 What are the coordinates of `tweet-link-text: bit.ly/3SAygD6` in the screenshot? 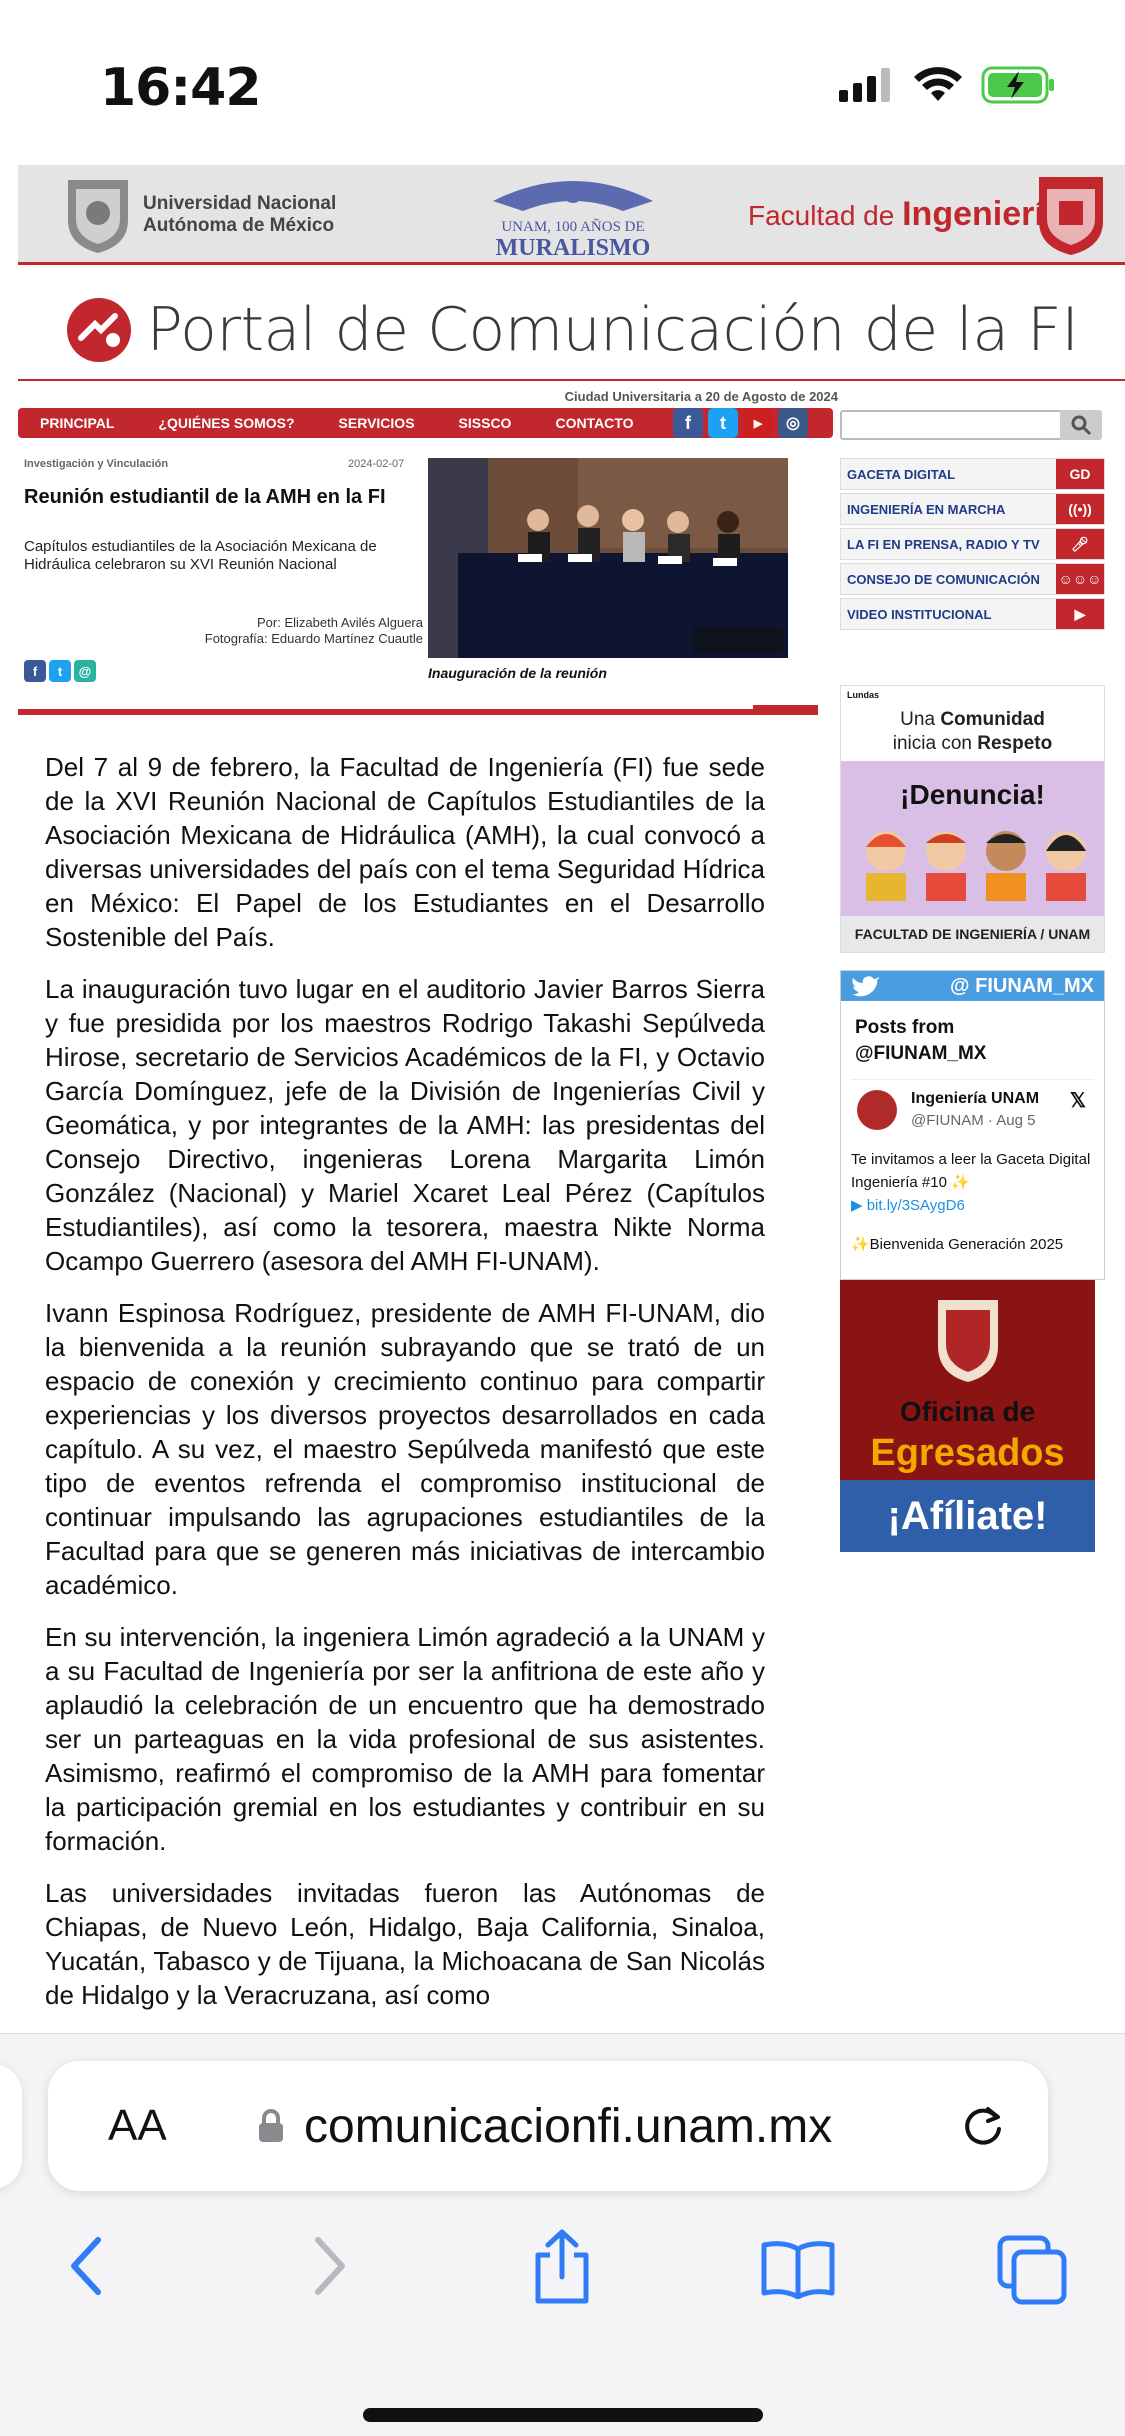 It's located at (916, 1205).